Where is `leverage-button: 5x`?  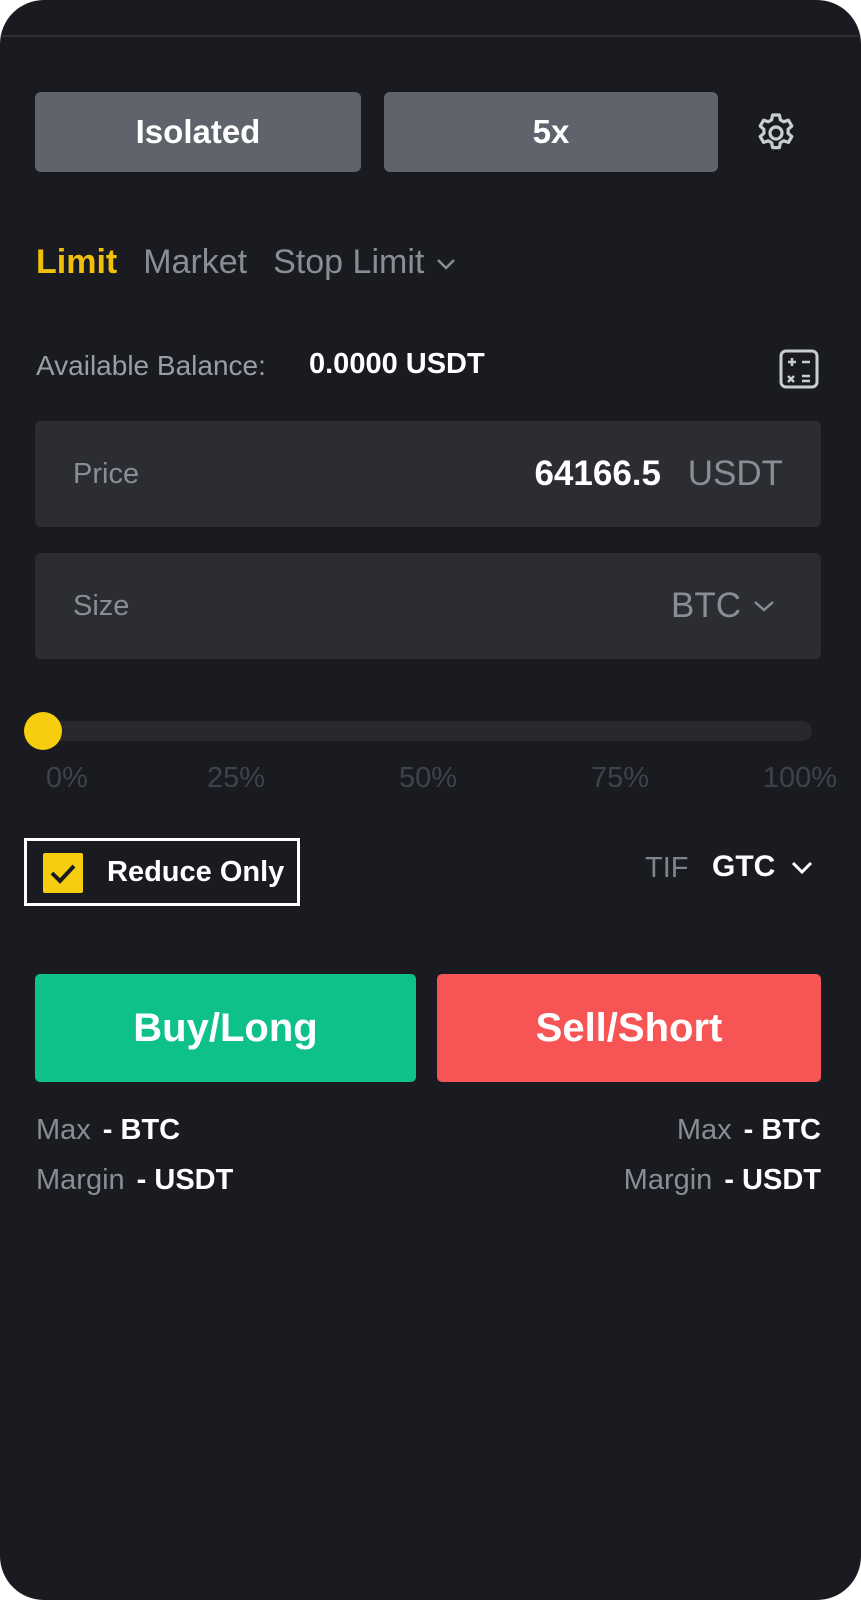 leverage-button: 5x is located at coordinates (551, 132).